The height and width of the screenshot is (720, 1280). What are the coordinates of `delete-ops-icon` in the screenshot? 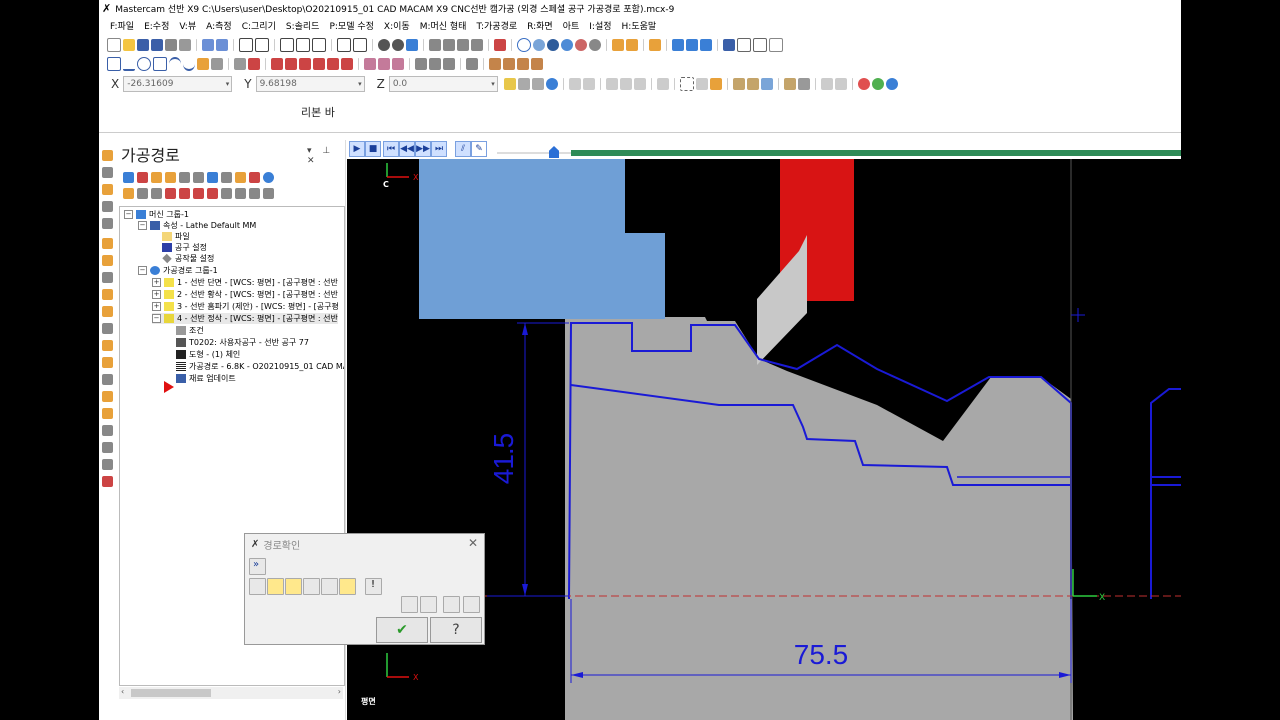 It's located at (254, 177).